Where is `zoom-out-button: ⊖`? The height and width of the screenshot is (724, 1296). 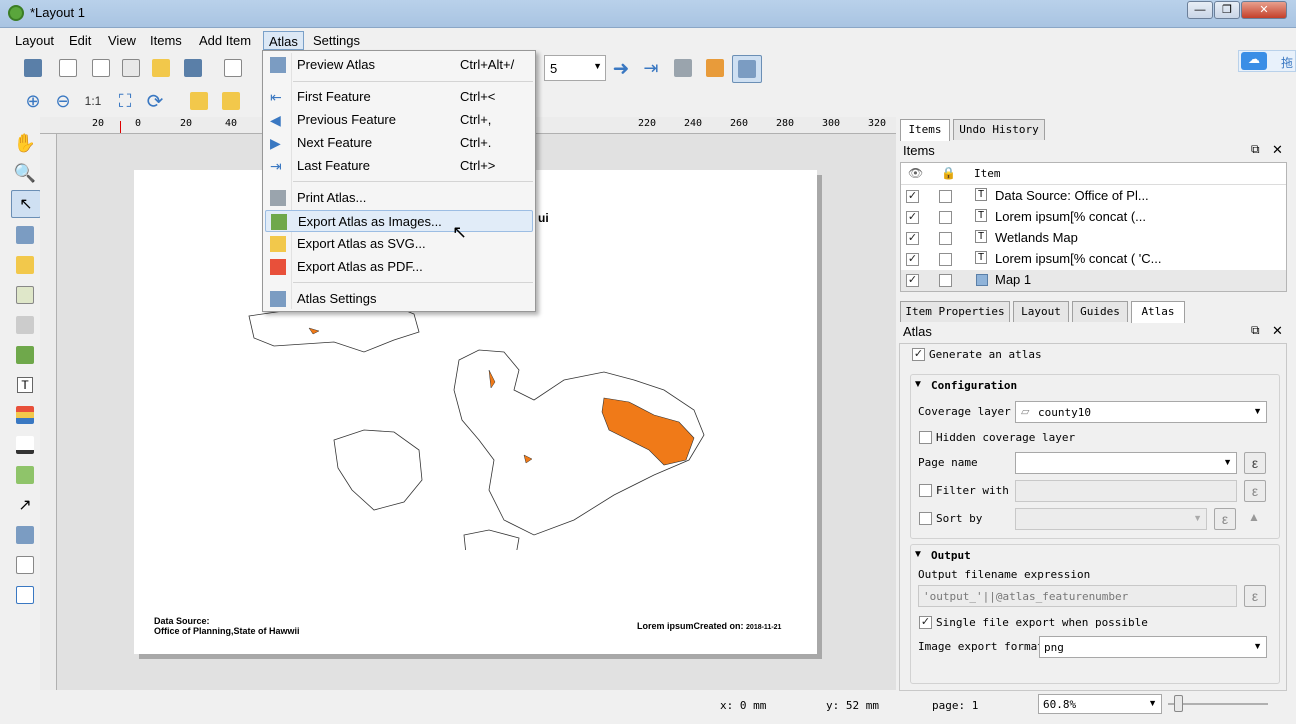 zoom-out-button: ⊖ is located at coordinates (63, 101).